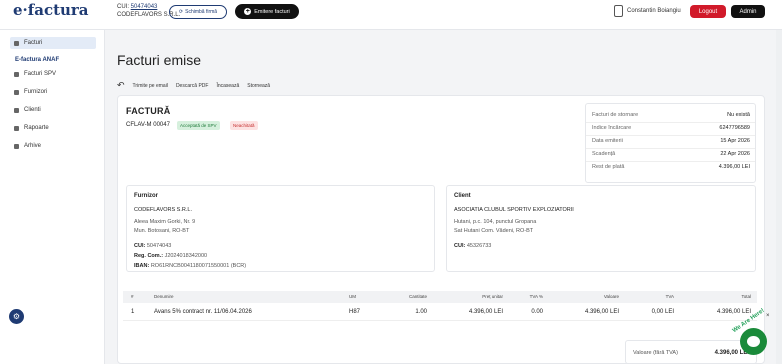 The width and height of the screenshot is (782, 364). What do you see at coordinates (123, 7) in the screenshot?
I see `cui-label: CUI:` at bounding box center [123, 7].